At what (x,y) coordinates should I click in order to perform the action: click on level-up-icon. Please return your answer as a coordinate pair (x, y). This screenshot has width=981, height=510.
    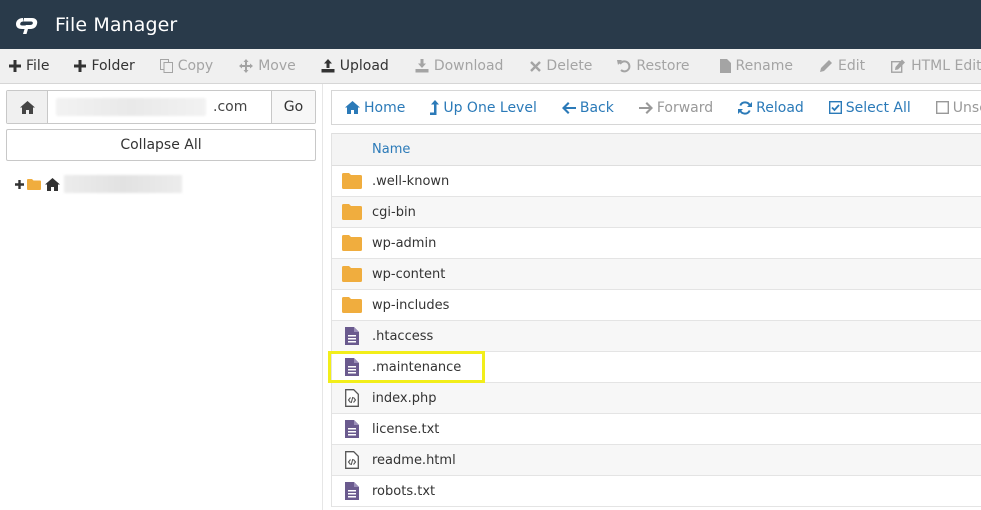
    Looking at the image, I should click on (435, 107).